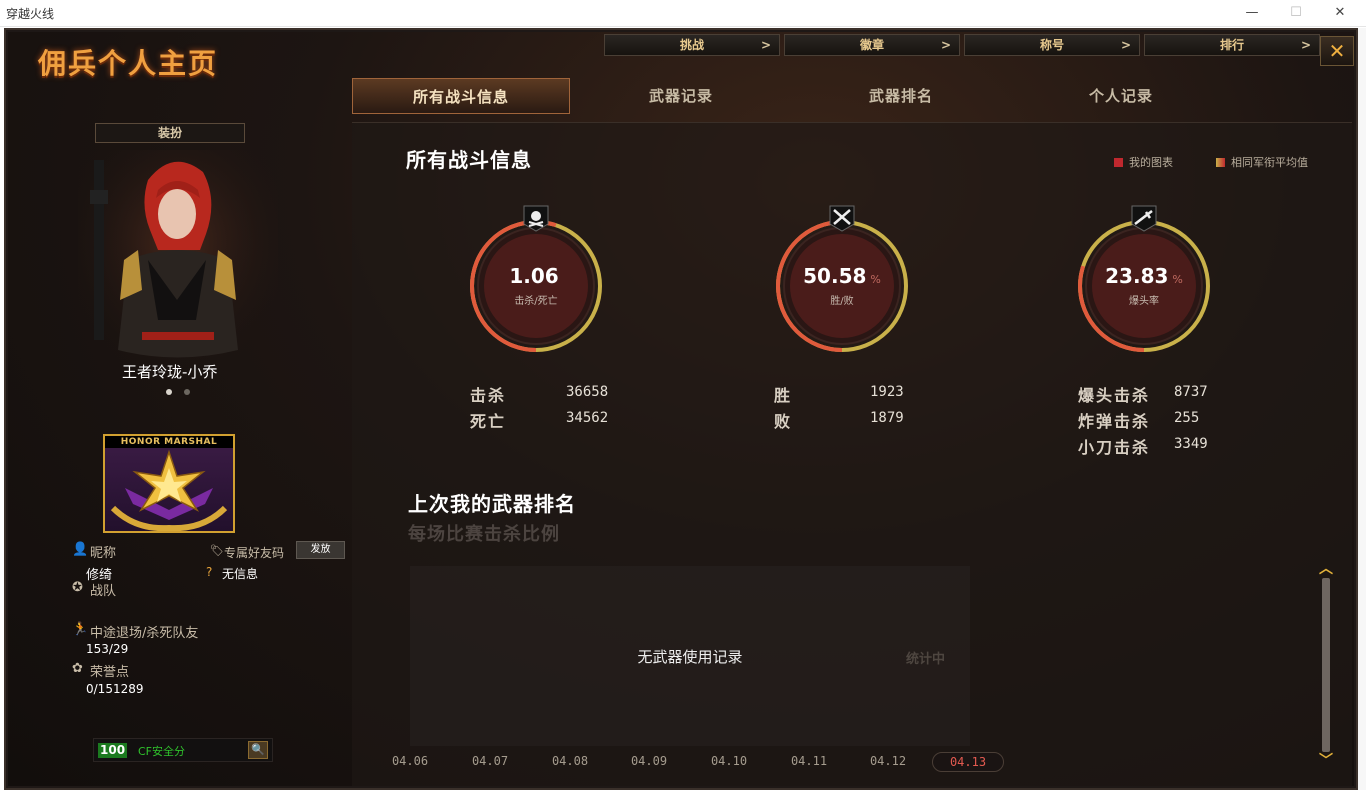 The image size is (1366, 797). What do you see at coordinates (809, 761) in the screenshot?
I see `date-tick: 04.11` at bounding box center [809, 761].